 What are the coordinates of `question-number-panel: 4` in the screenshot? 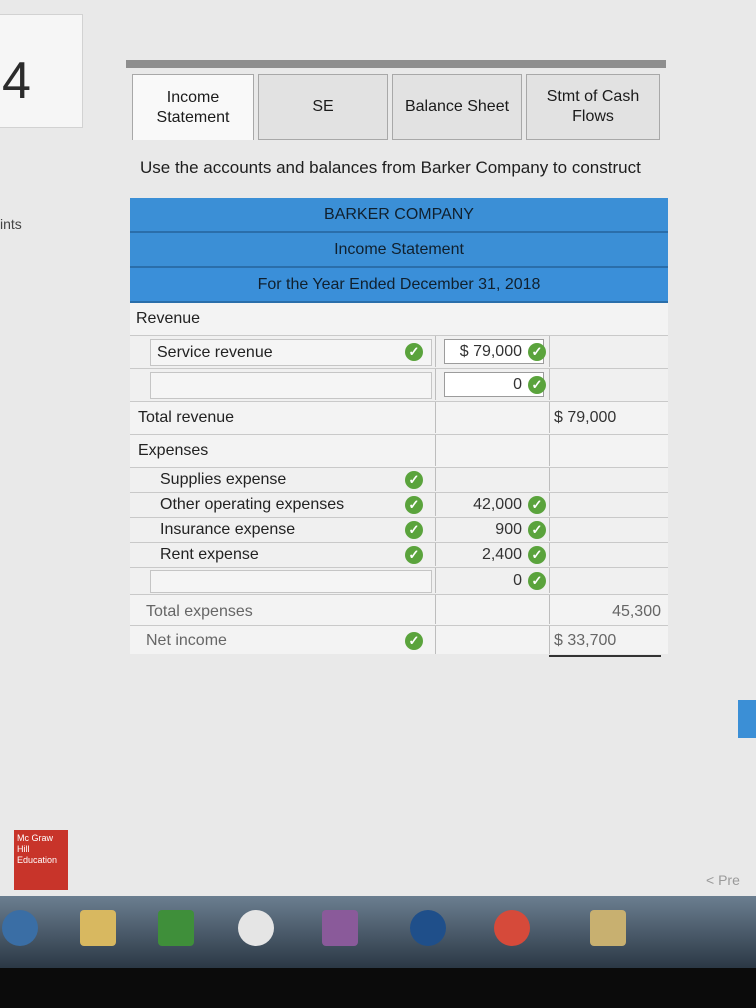 It's located at (41, 71).